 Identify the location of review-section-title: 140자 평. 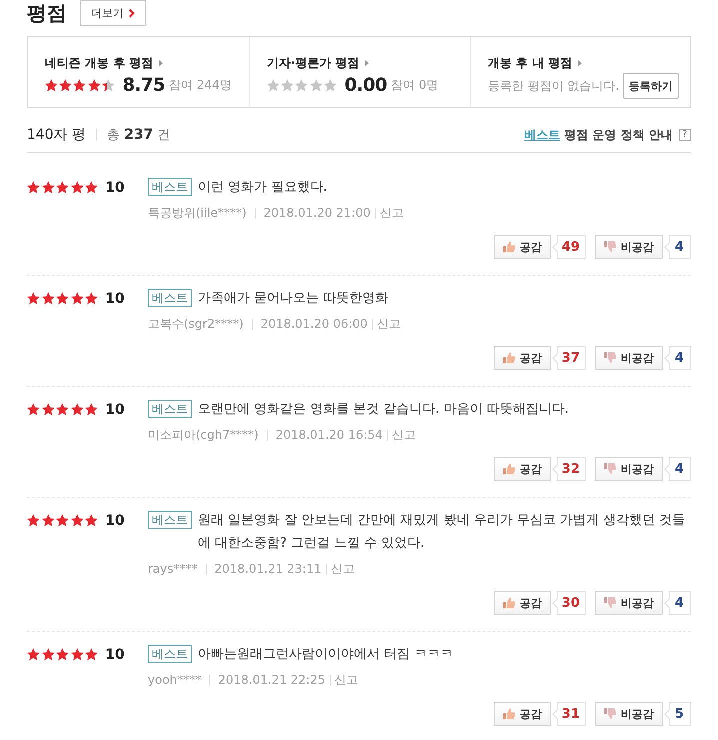
(56, 135).